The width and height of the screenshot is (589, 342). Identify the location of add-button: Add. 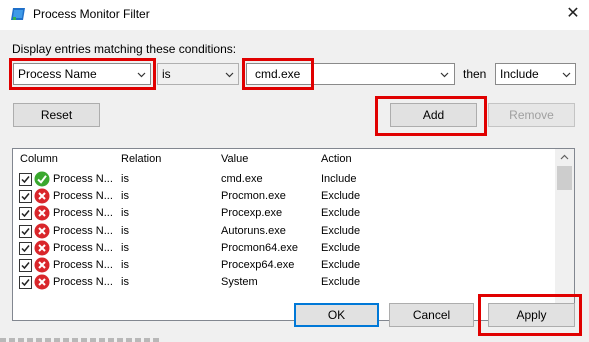
(433, 115).